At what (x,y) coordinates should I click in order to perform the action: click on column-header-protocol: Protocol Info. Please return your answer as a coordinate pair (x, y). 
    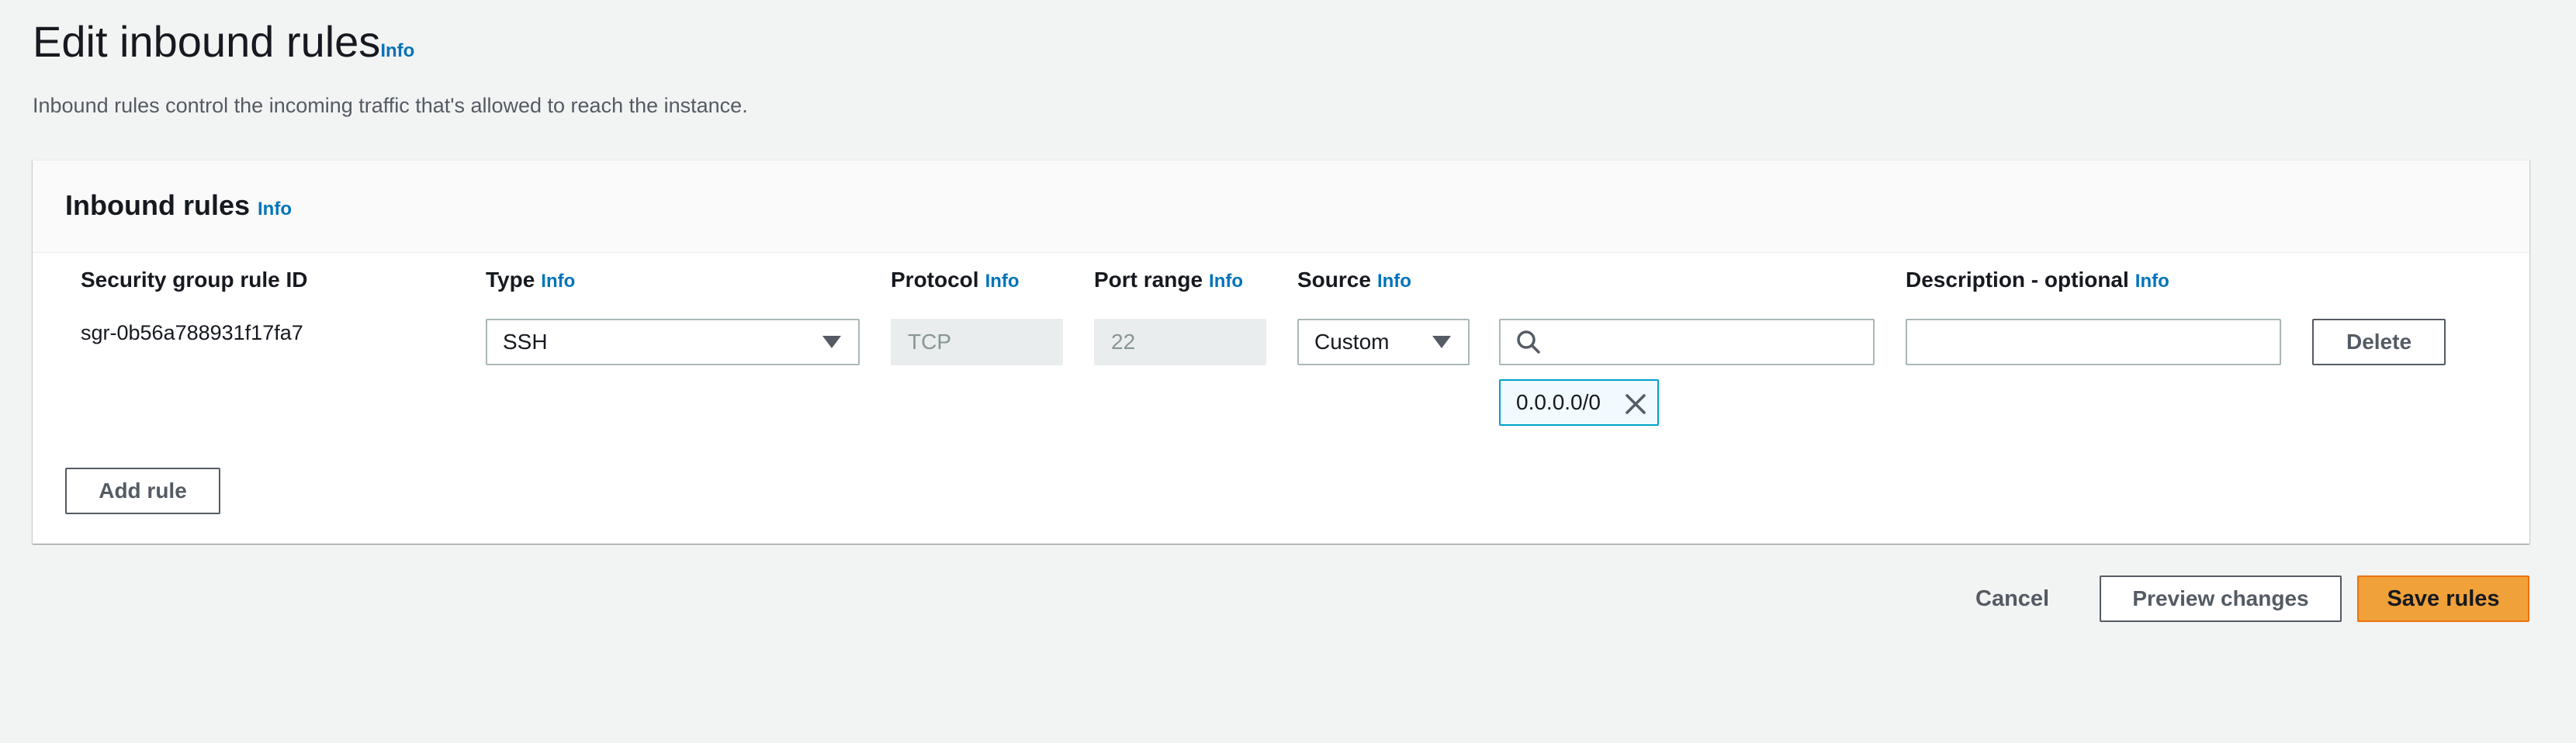
    Looking at the image, I should click on (955, 281).